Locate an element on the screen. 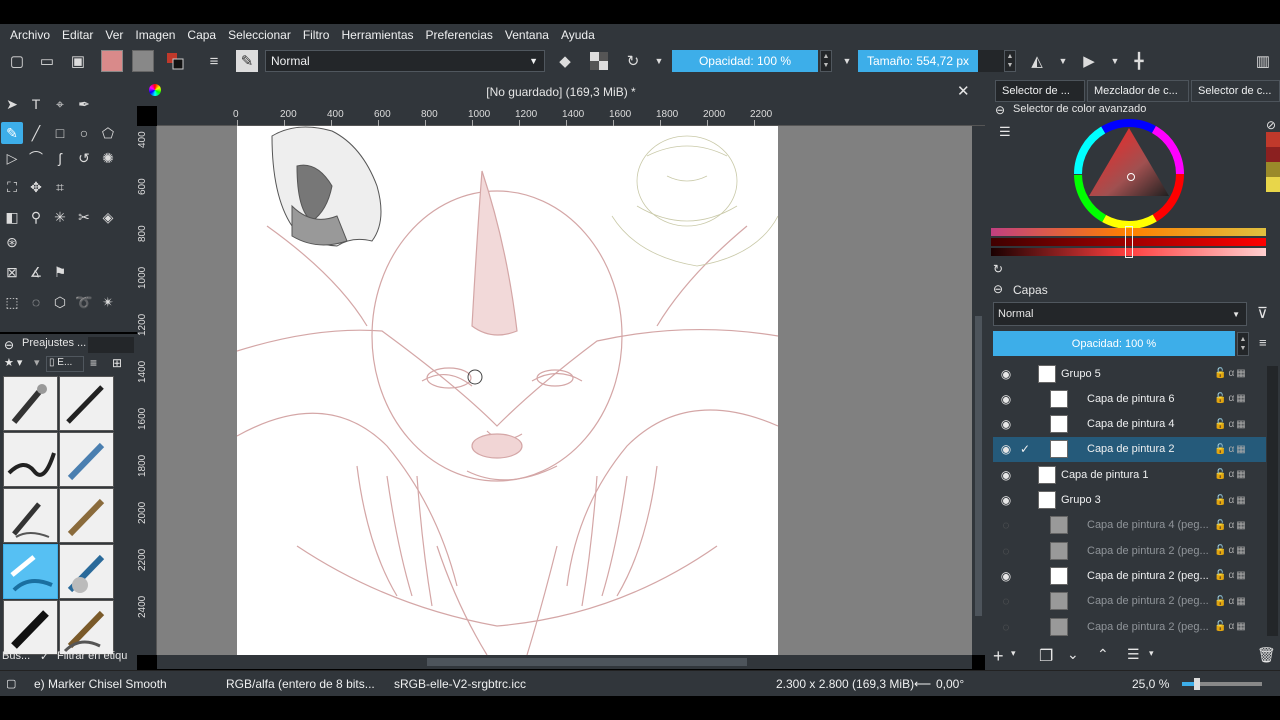  magic-wand-icon: ✴ is located at coordinates (108, 302).